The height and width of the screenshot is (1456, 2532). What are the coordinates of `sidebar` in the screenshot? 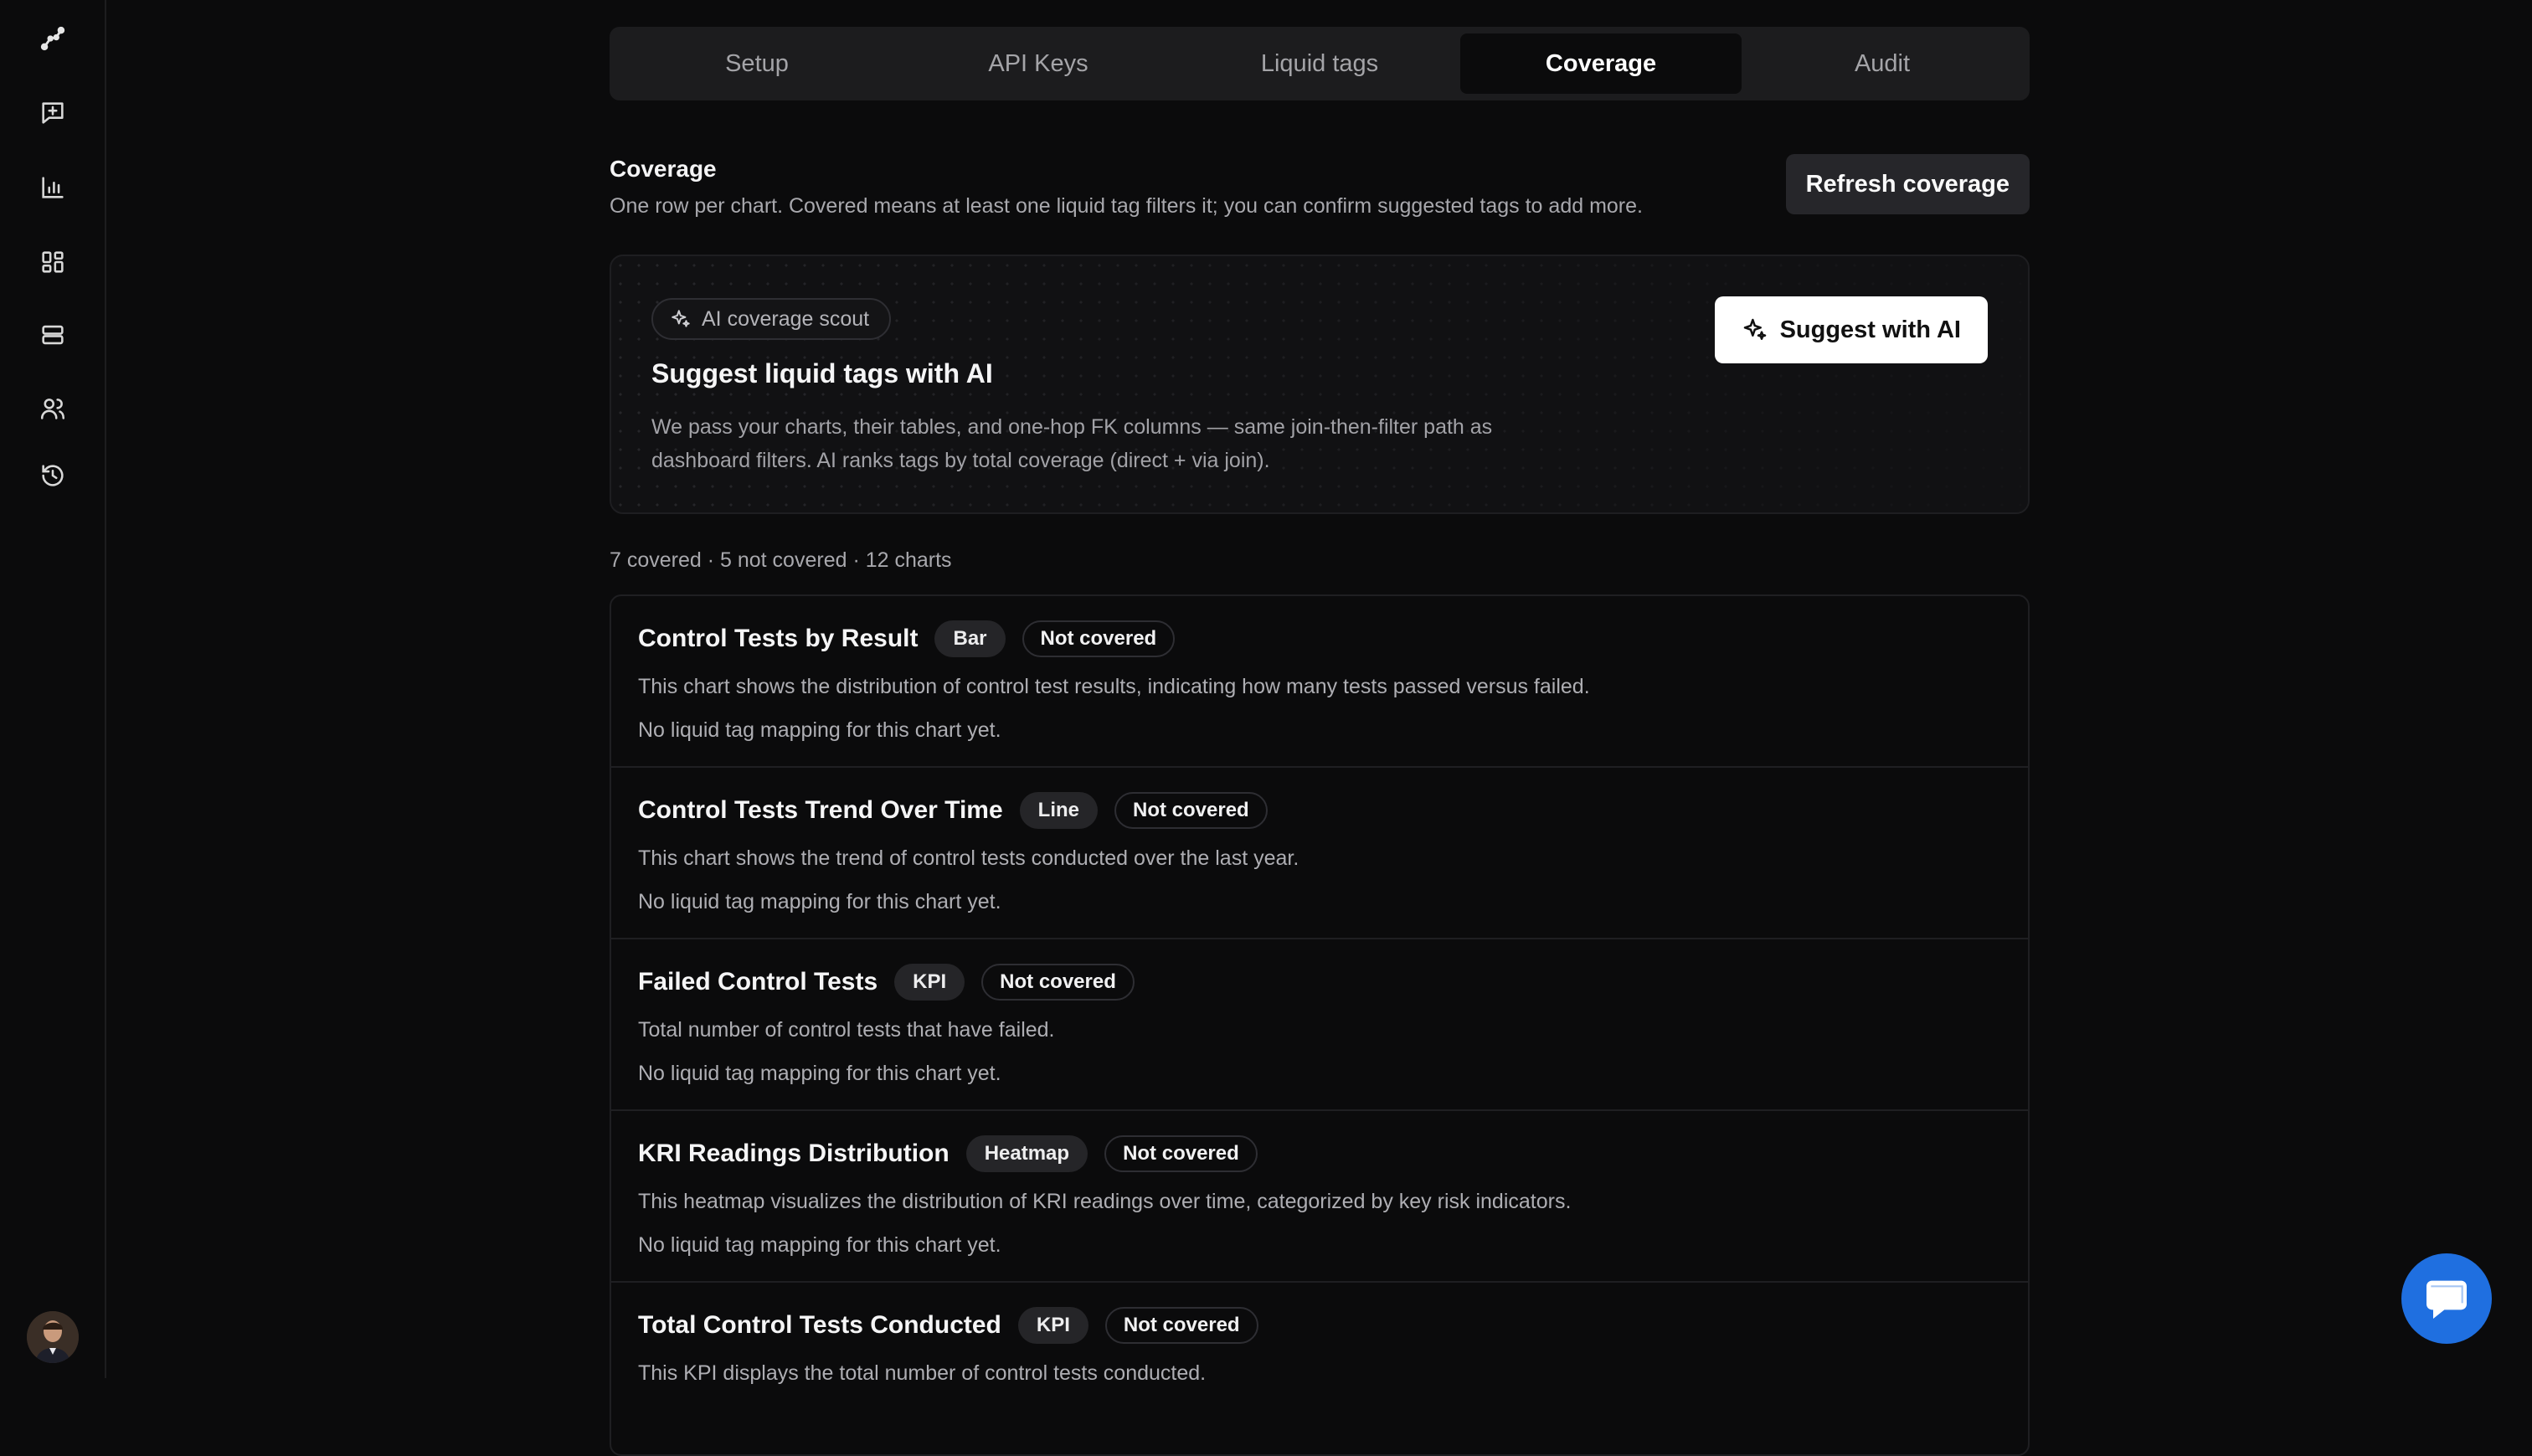 It's located at (53, 689).